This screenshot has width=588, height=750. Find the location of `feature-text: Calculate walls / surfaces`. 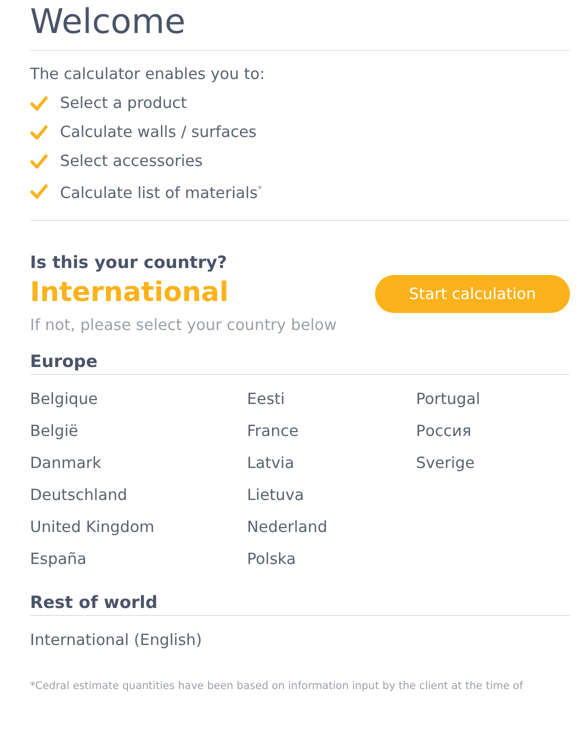

feature-text: Calculate walls / surfaces is located at coordinates (158, 132).